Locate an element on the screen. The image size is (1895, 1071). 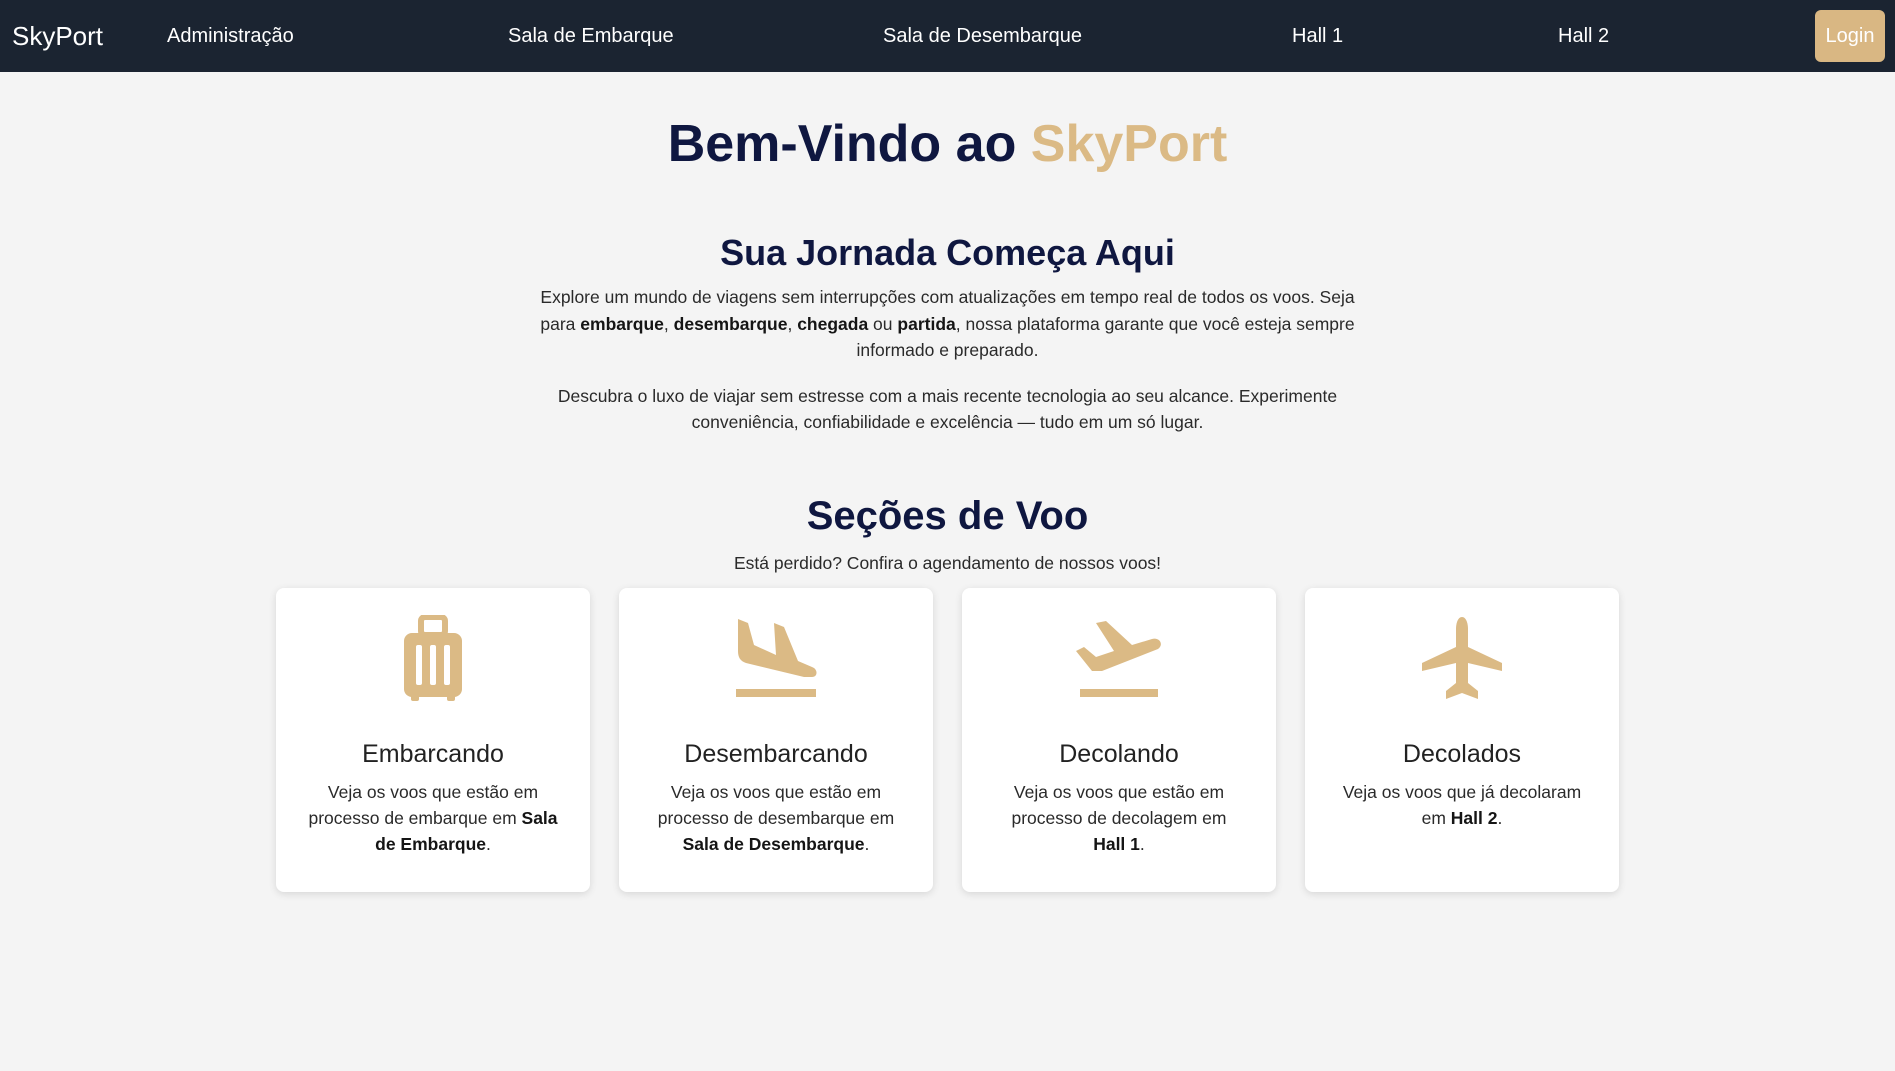
intro-heading: Sua Jornada Começa Aqui is located at coordinates (947, 252).